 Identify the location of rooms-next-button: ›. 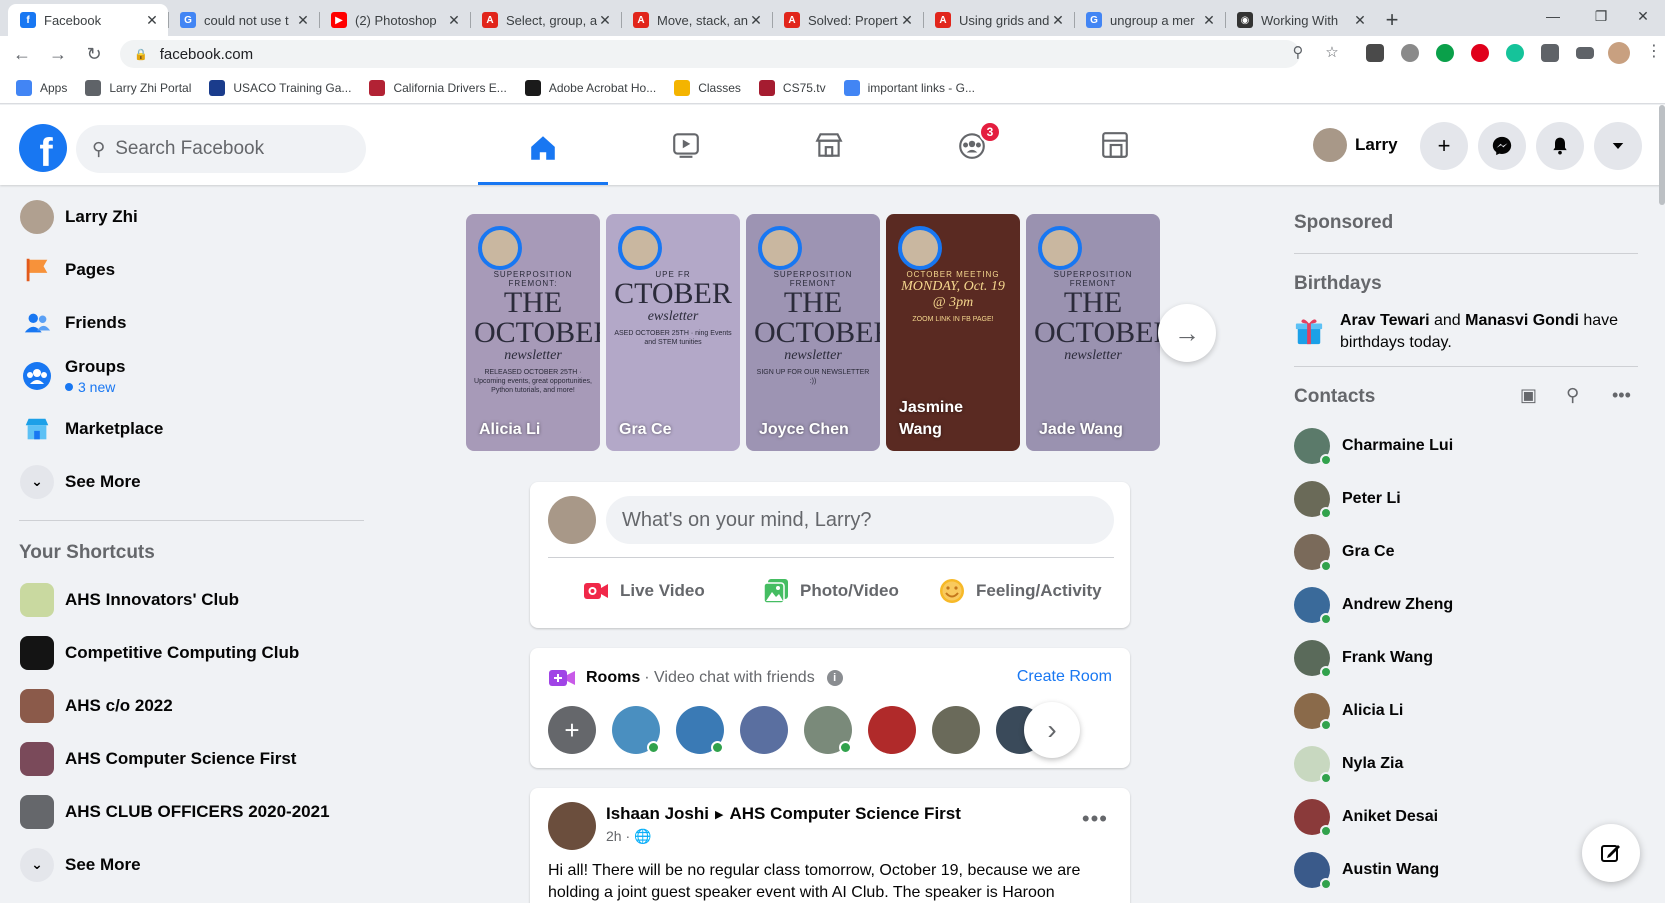
(1052, 730).